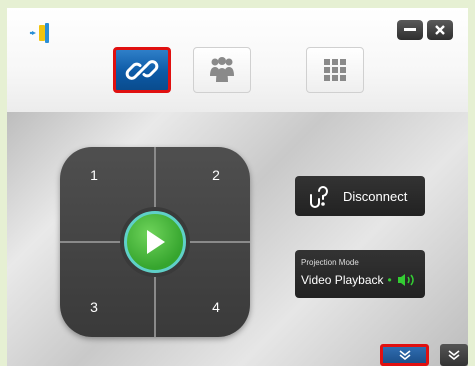  I want to click on minimize-button, so click(410, 30).